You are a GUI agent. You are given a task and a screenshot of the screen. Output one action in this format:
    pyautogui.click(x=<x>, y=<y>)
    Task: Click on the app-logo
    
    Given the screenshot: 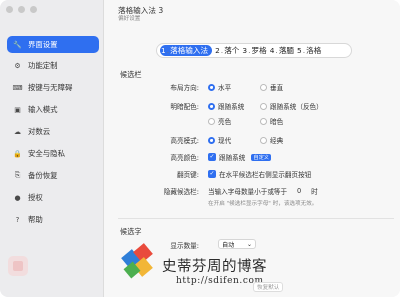 What is the action you would take?
    pyautogui.click(x=18, y=266)
    